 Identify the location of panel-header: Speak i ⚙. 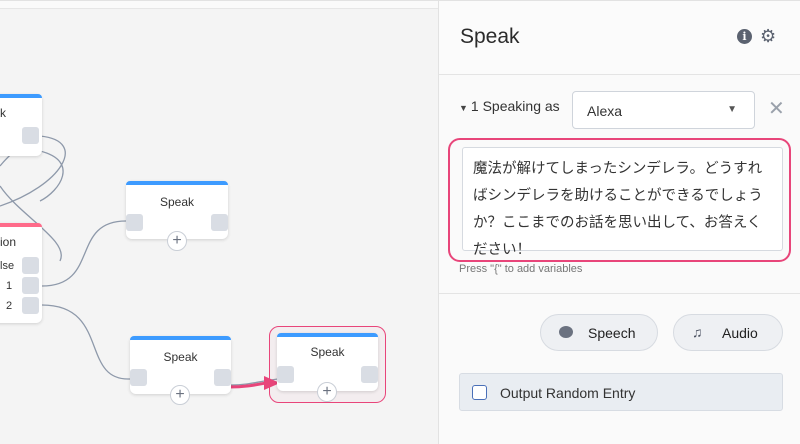
(619, 38).